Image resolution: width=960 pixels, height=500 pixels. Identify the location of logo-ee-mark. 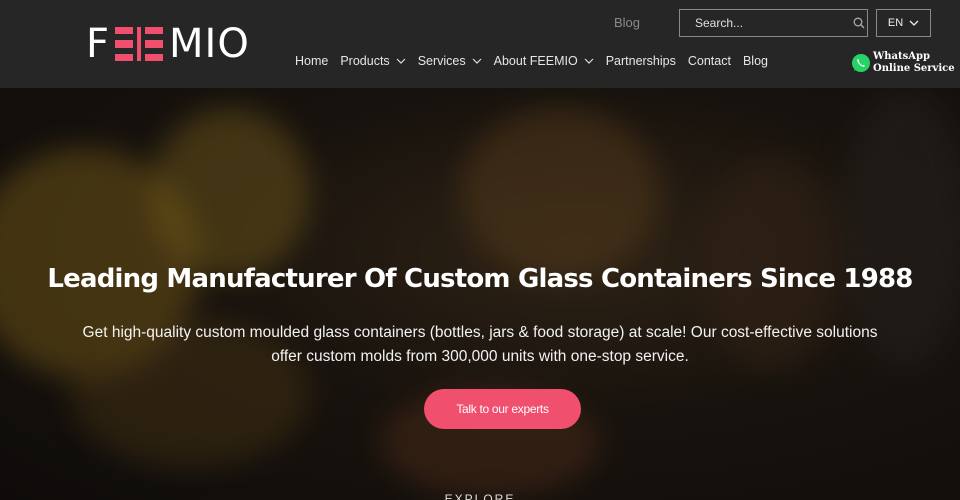
(139, 44).